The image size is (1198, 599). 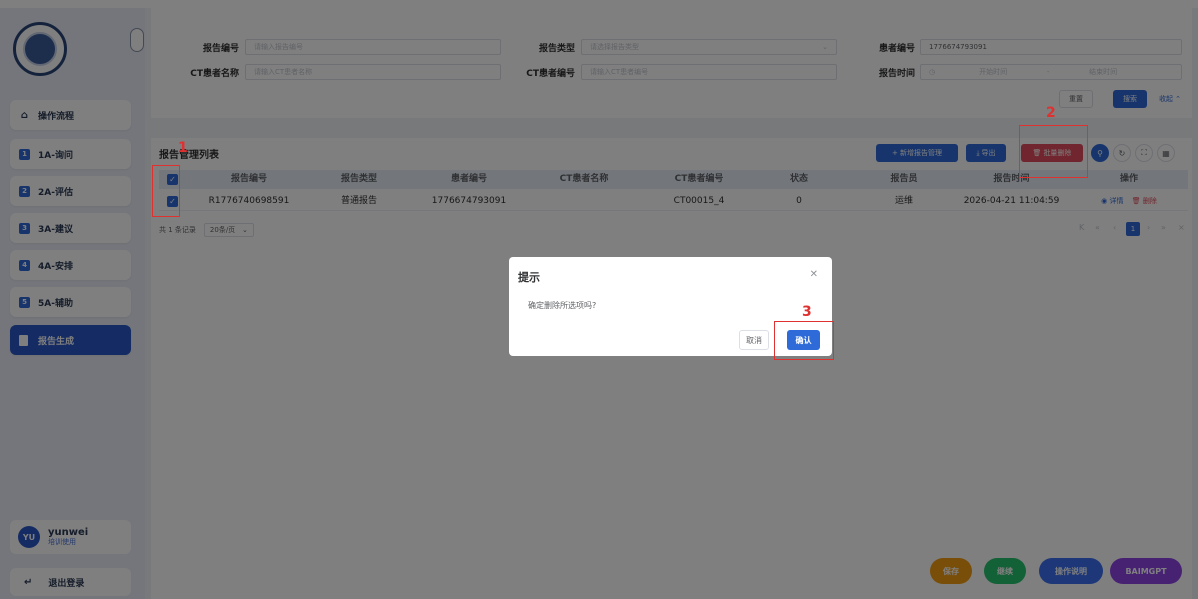 What do you see at coordinates (807, 312) in the screenshot?
I see `annotation-step-3: 3` at bounding box center [807, 312].